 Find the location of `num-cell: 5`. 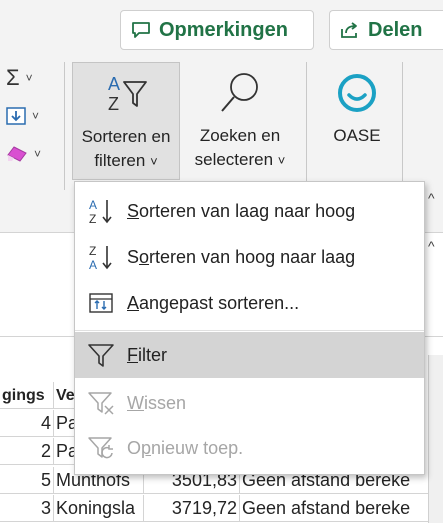

num-cell: 5 is located at coordinates (27, 480).